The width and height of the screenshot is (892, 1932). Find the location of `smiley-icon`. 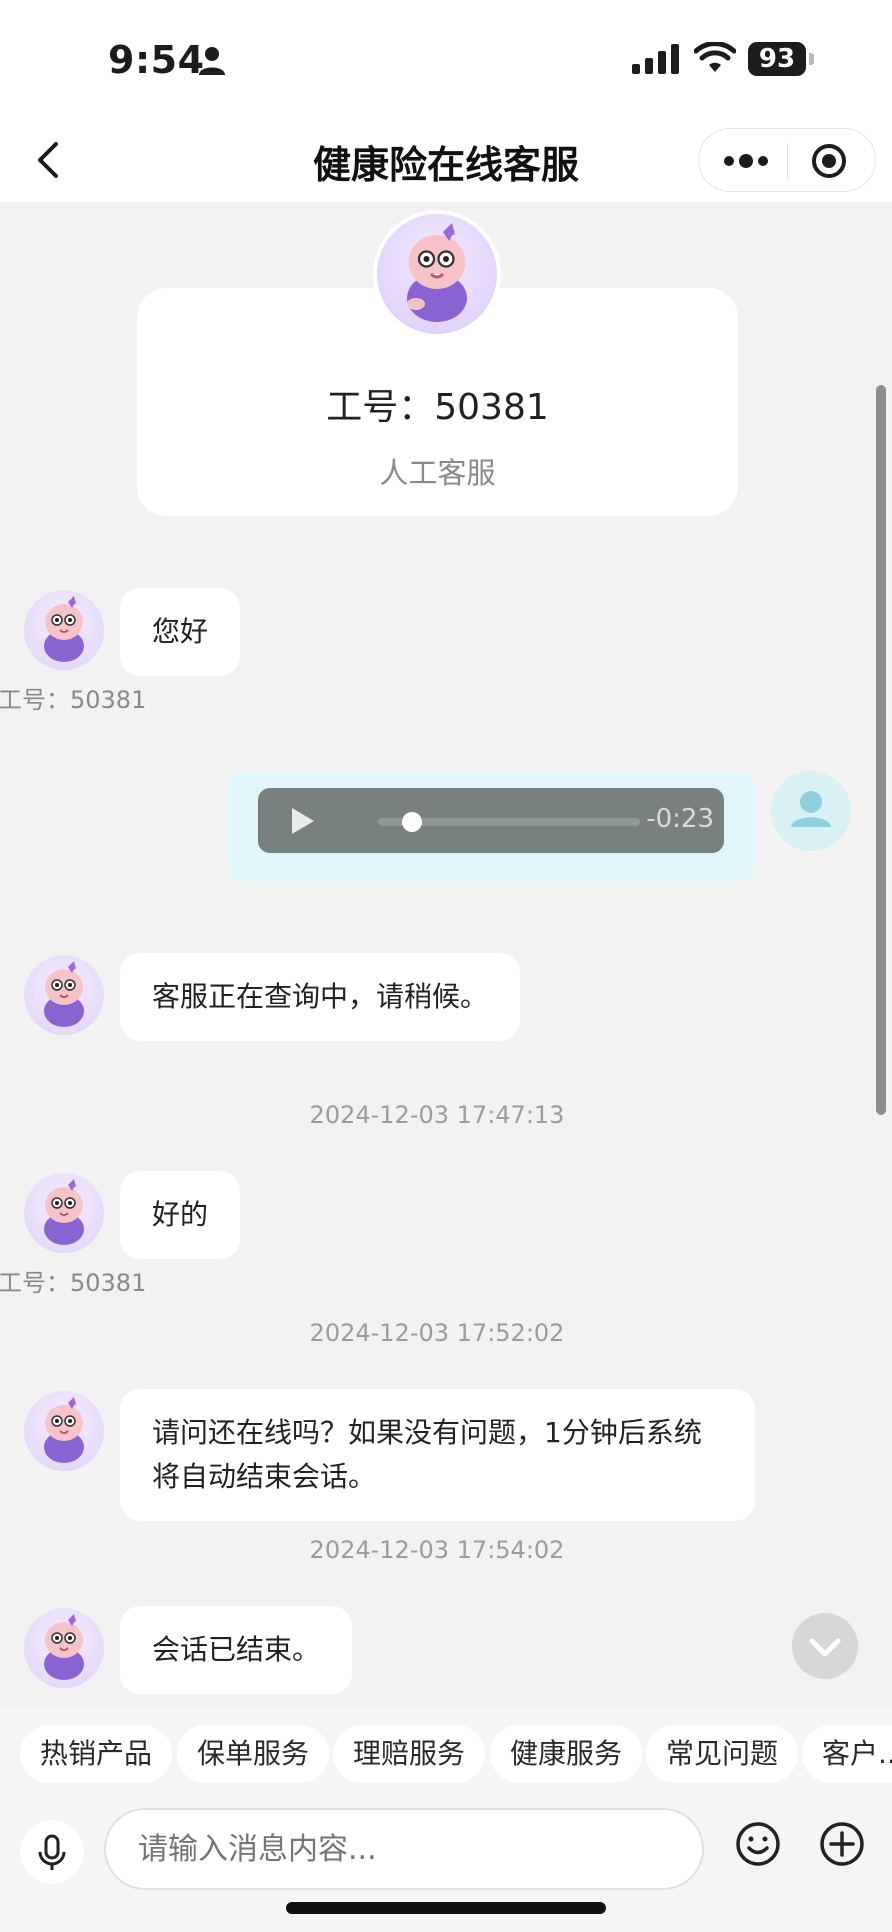

smiley-icon is located at coordinates (758, 1844).